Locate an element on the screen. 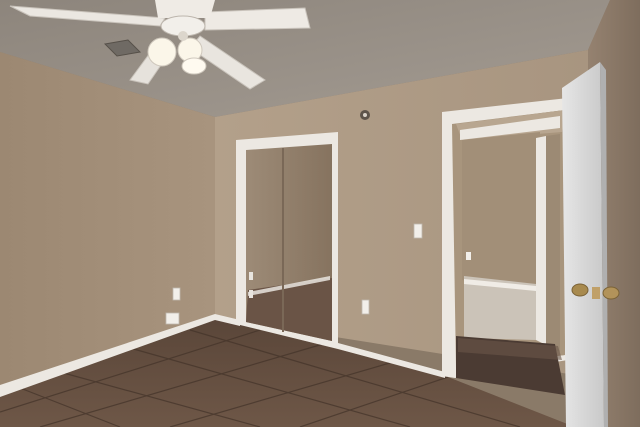  smoke-detector is located at coordinates (365, 115).